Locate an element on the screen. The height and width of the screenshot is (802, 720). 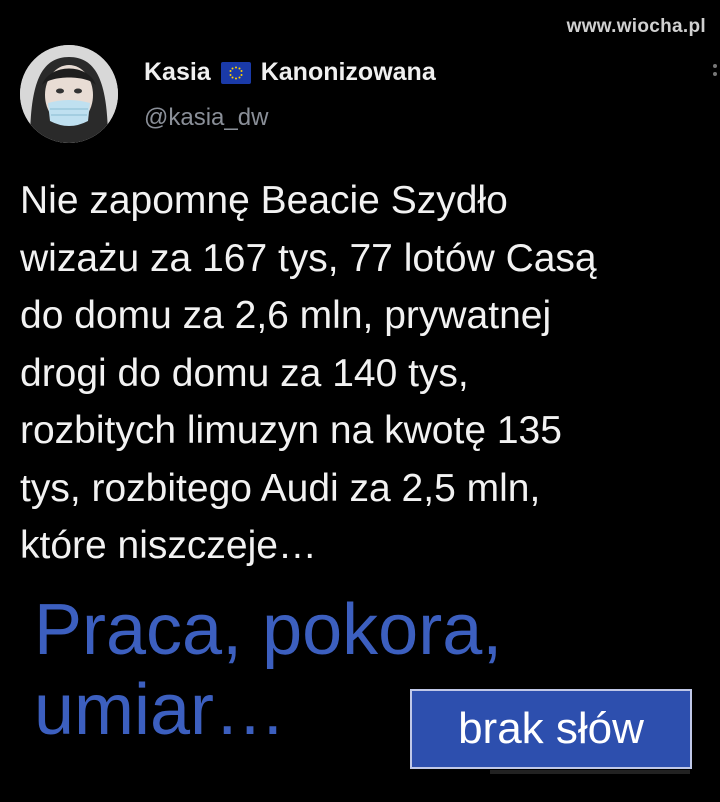
avatar-image is located at coordinates (69, 94).